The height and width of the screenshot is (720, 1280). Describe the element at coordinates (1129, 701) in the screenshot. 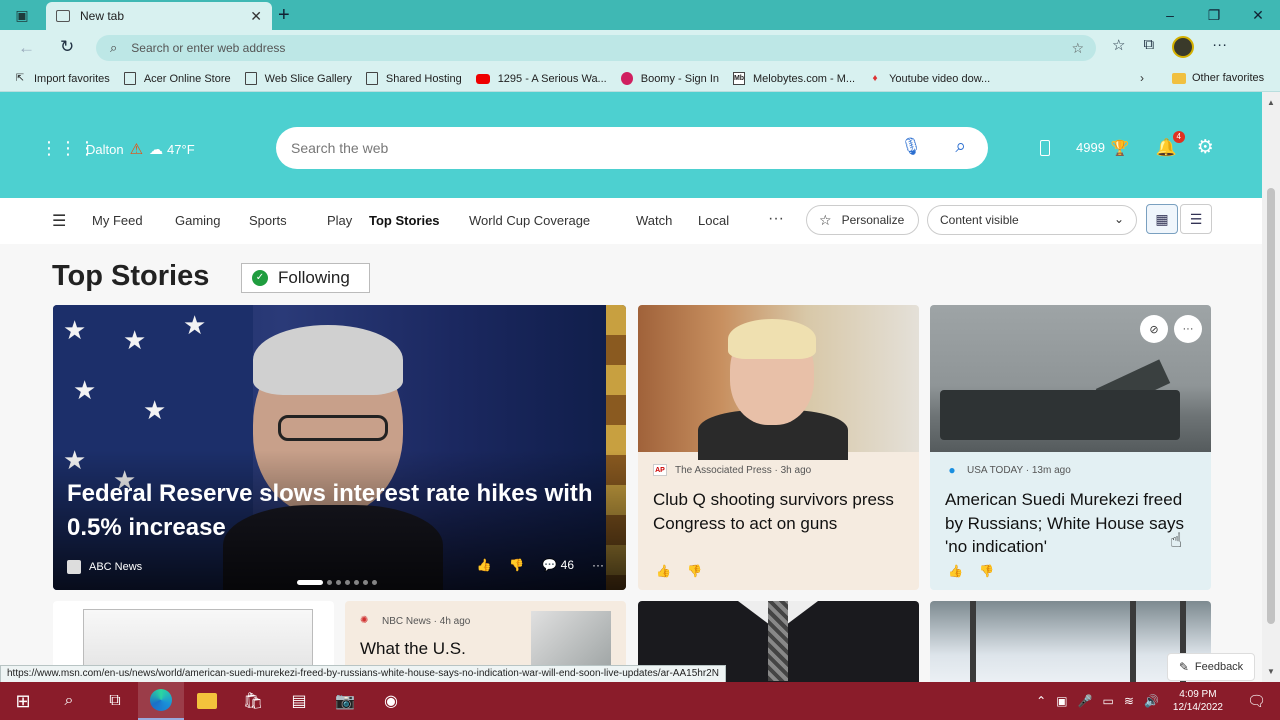

I see `wifi-icon: ≋` at that location.